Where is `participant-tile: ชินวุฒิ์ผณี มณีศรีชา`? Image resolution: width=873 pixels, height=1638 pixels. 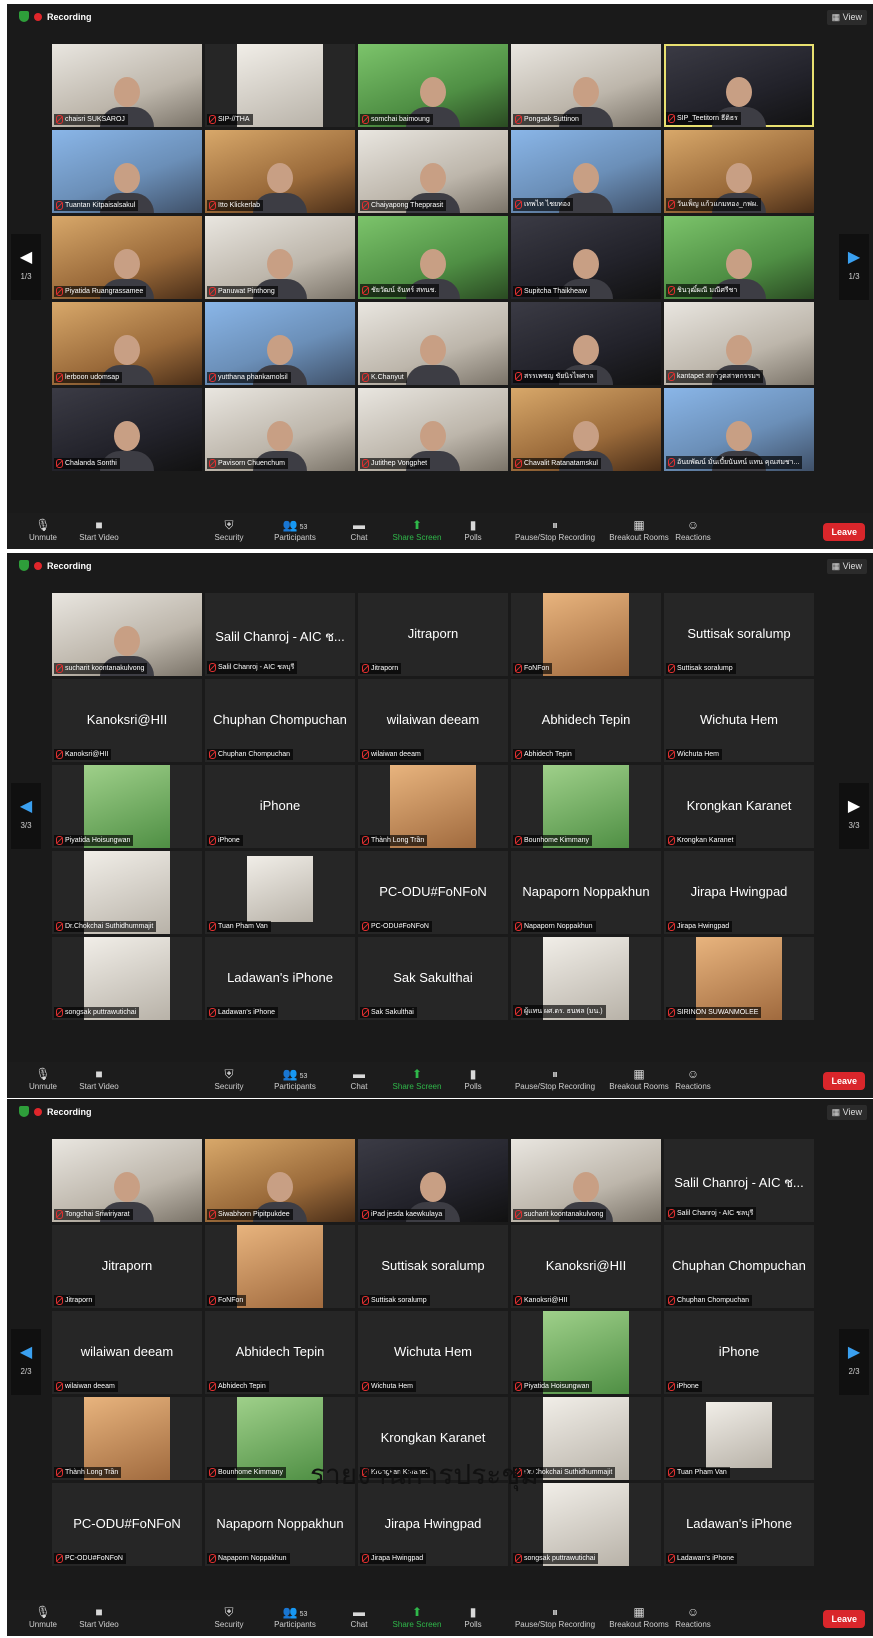
participant-tile: ชินวุฒิ์ผณี มณีศรีชา is located at coordinates (739, 257).